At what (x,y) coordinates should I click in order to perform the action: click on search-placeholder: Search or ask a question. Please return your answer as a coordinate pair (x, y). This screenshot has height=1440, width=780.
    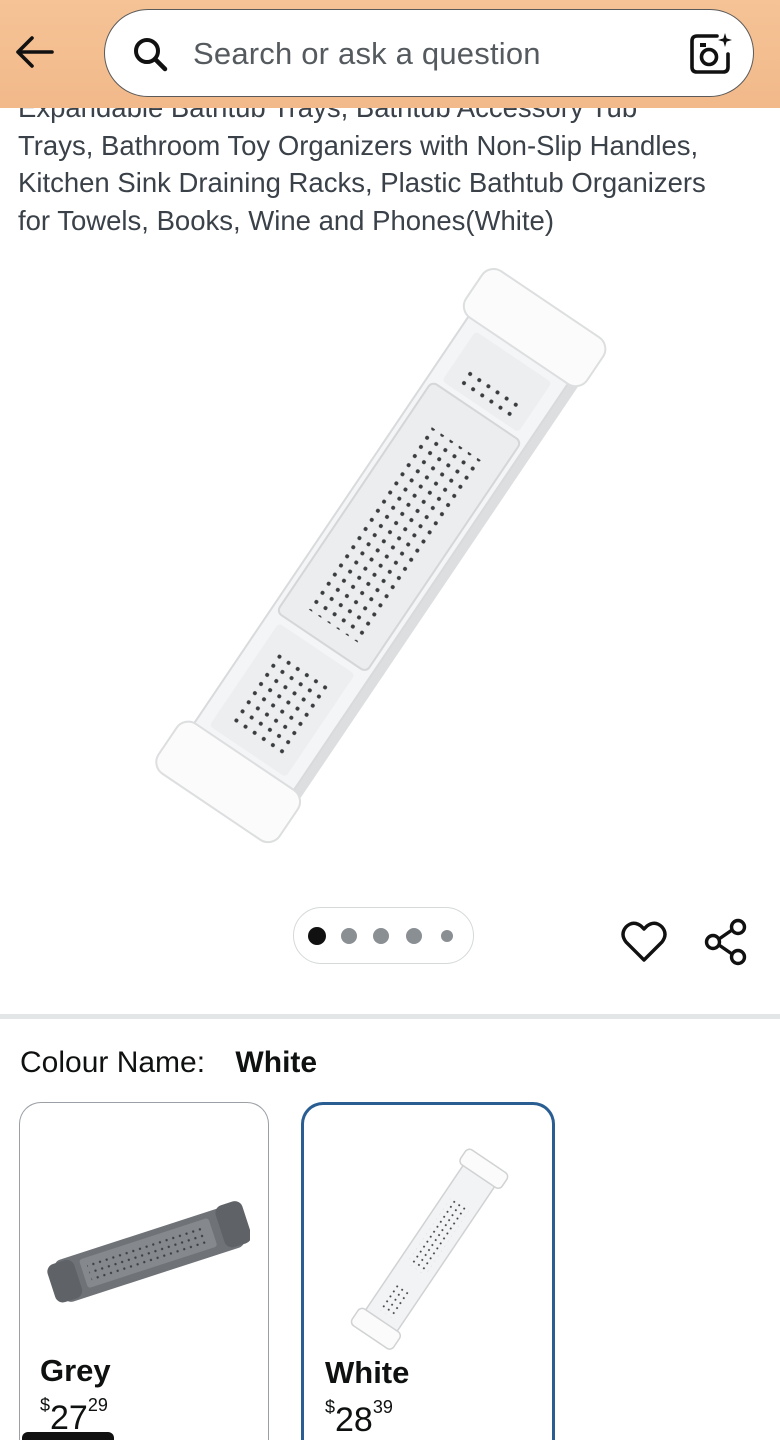
    Looking at the image, I should click on (367, 53).